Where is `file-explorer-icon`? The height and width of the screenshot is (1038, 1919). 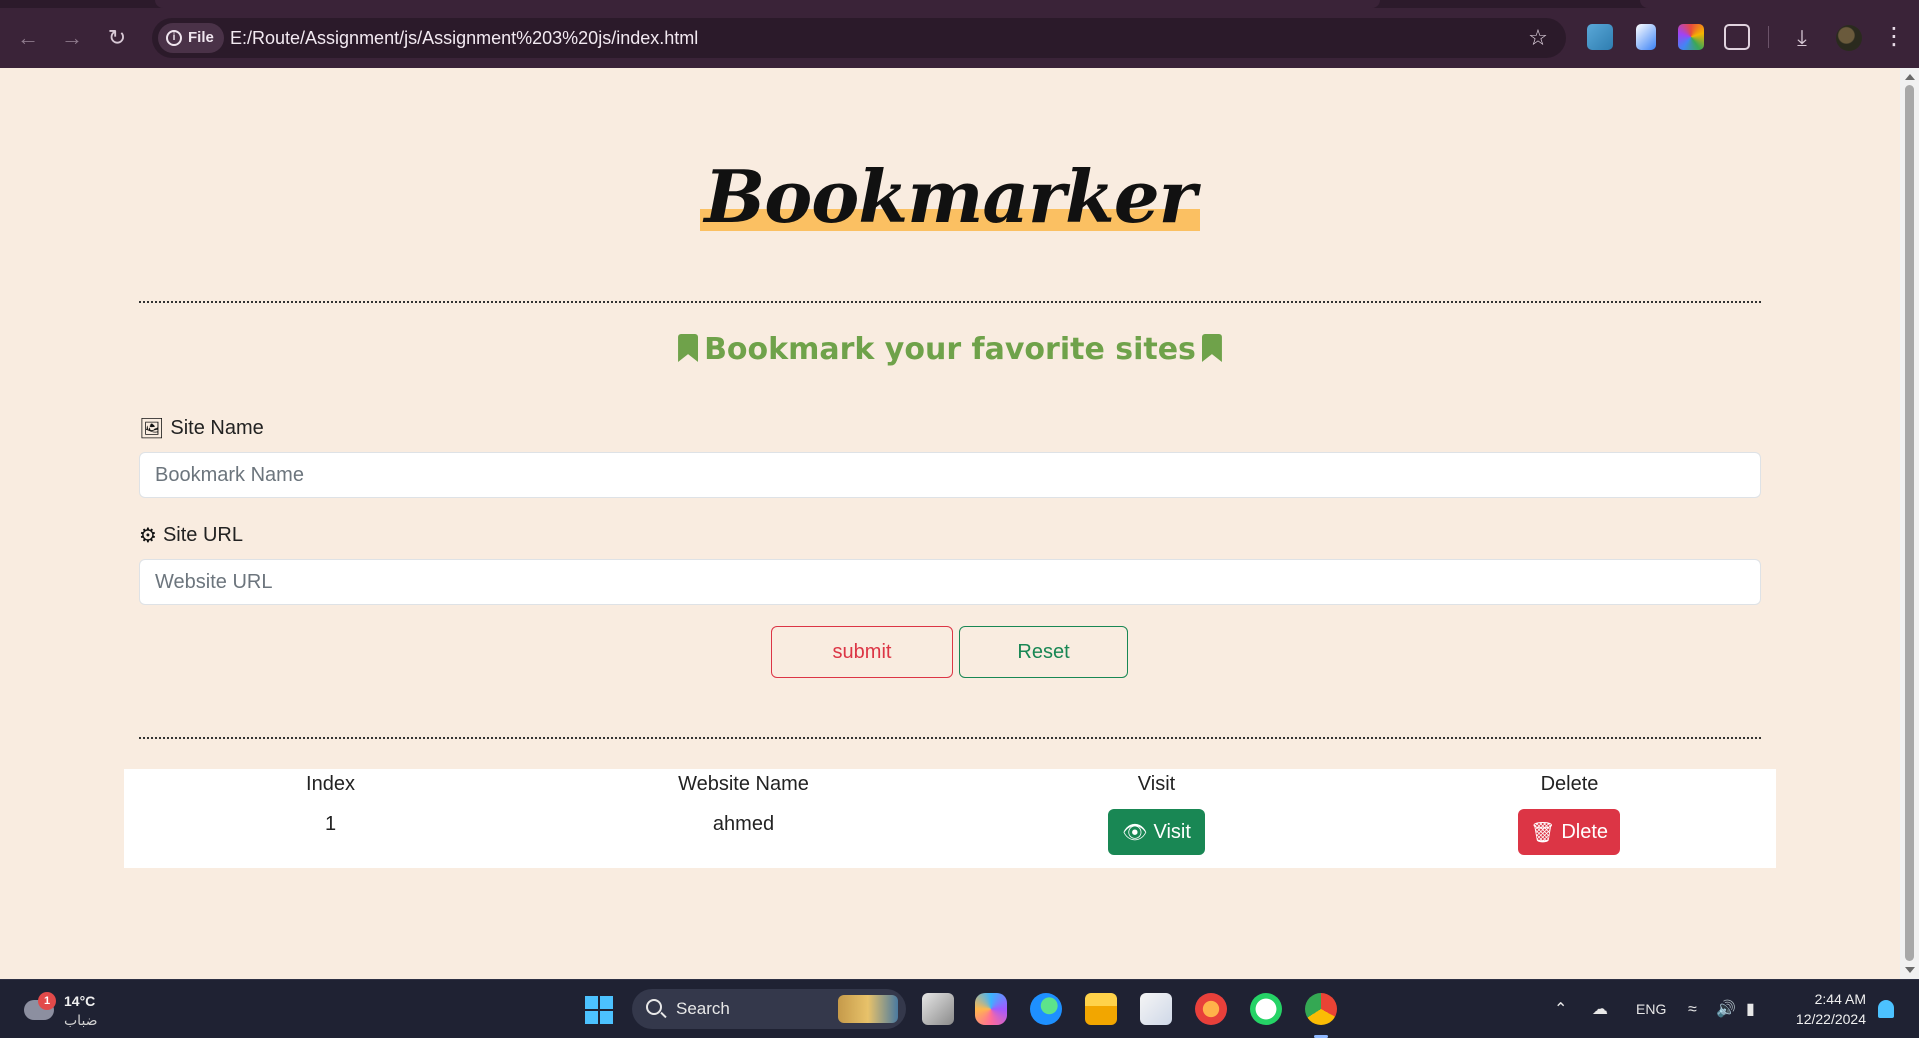
file-explorer-icon is located at coordinates (1101, 1009).